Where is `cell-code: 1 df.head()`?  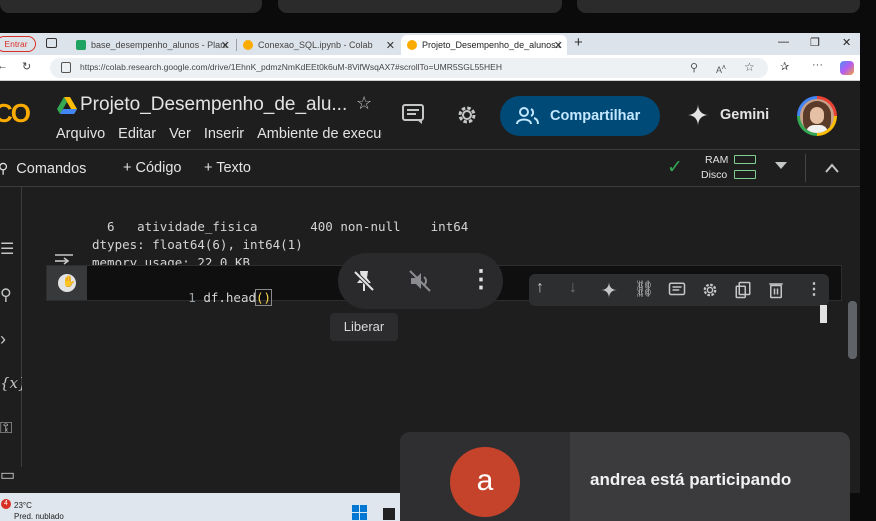
cell-code: 1 df.head() is located at coordinates (193, 297).